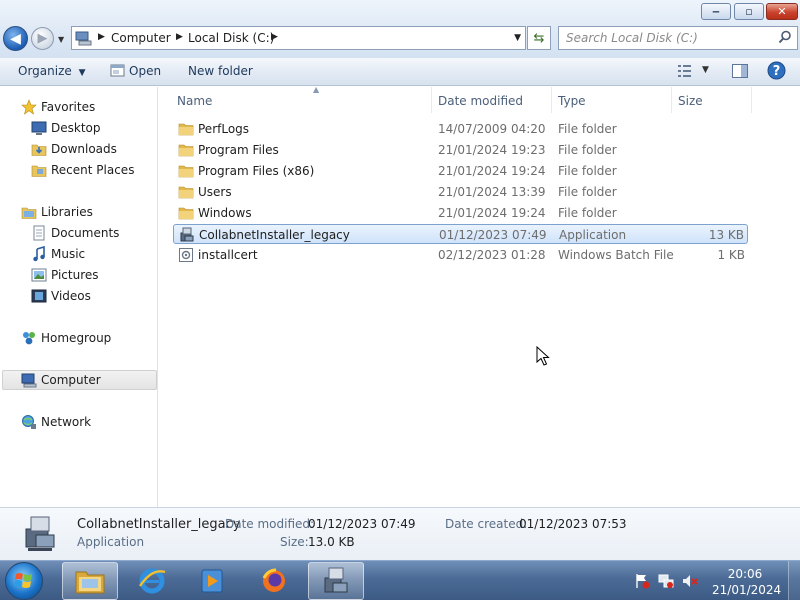 This screenshot has height=600, width=800. What do you see at coordinates (71, 380) in the screenshot?
I see `nav-computer-label: Computer` at bounding box center [71, 380].